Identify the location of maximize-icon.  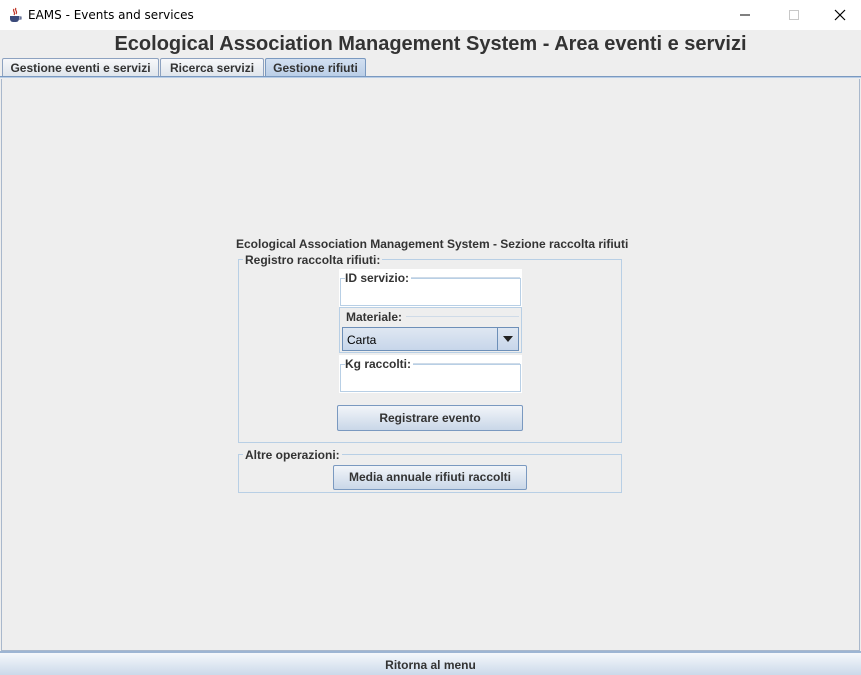
(794, 15).